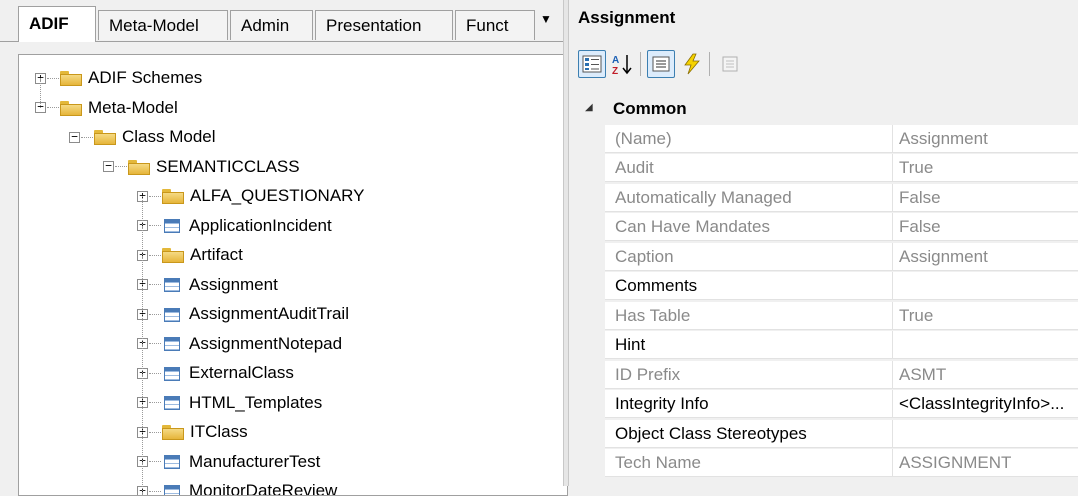 This screenshot has height=496, width=1078. What do you see at coordinates (192, 432) in the screenshot?
I see `tree-node: +ITClass` at bounding box center [192, 432].